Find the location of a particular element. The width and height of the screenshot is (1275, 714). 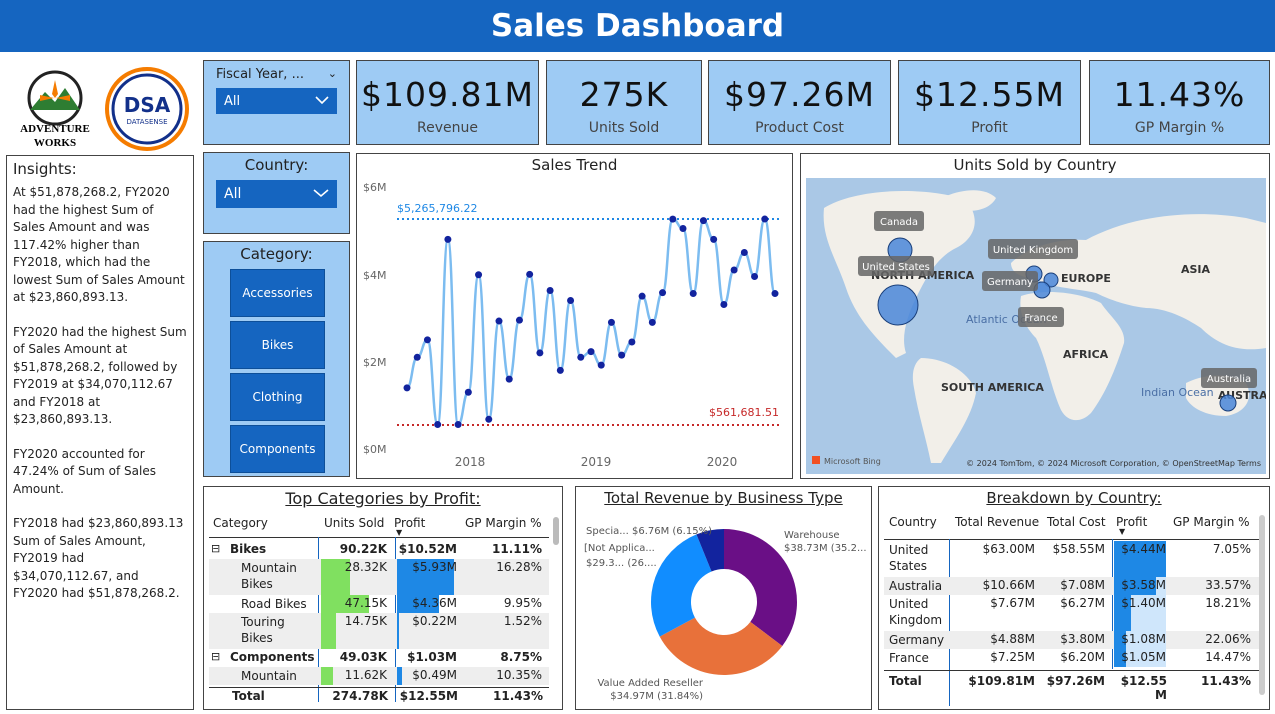

chevron-down-icon: ⌄ is located at coordinates (332, 74).